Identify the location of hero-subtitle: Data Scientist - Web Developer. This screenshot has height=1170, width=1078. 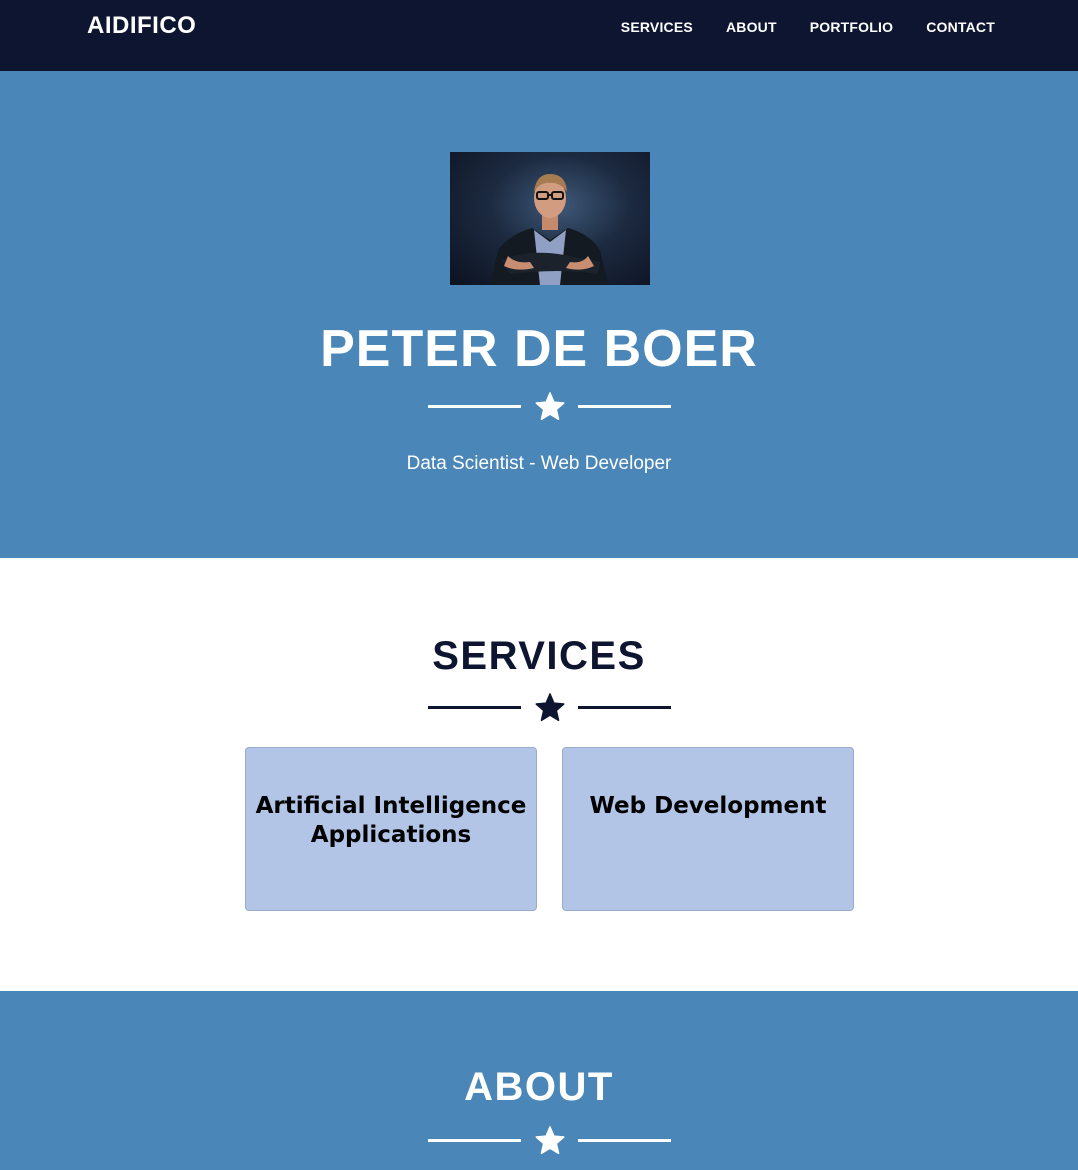
(539, 463).